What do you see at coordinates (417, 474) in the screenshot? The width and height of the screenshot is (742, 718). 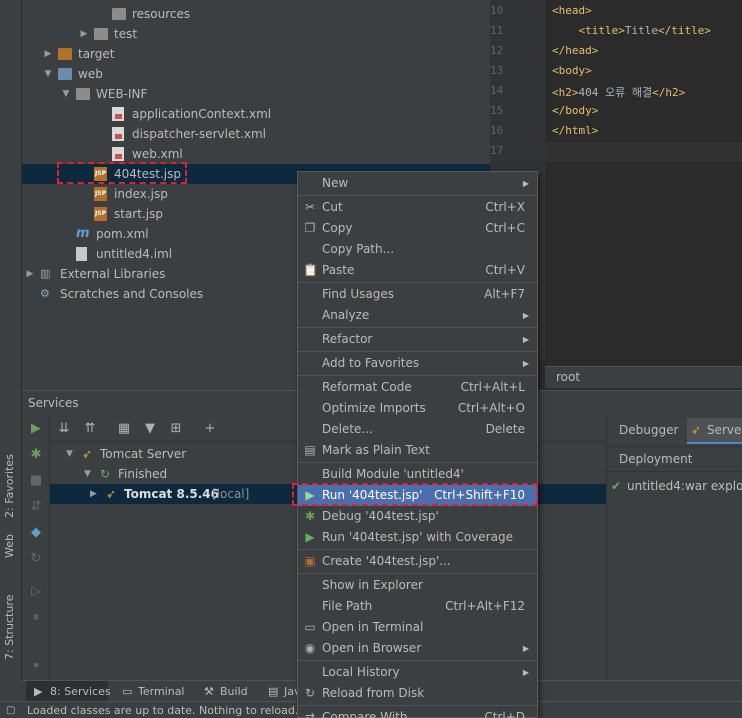 I see `menu-item: Build Module 'untitled4'` at bounding box center [417, 474].